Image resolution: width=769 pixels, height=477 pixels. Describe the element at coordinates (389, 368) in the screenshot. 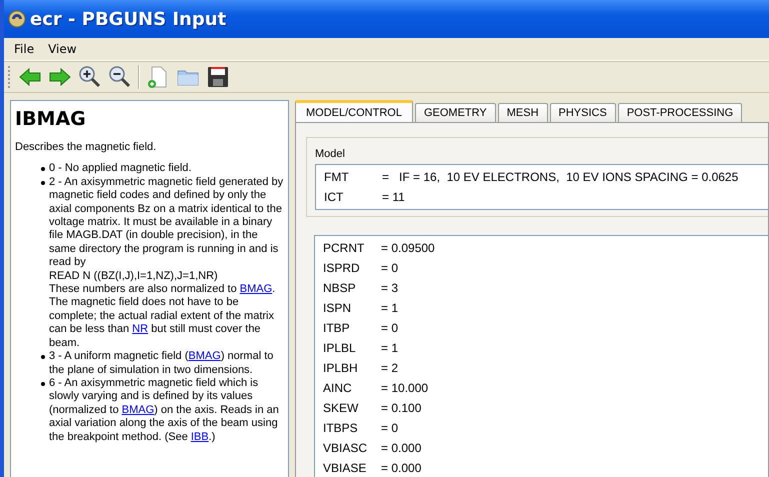

I see `parameter-value: = 2` at that location.